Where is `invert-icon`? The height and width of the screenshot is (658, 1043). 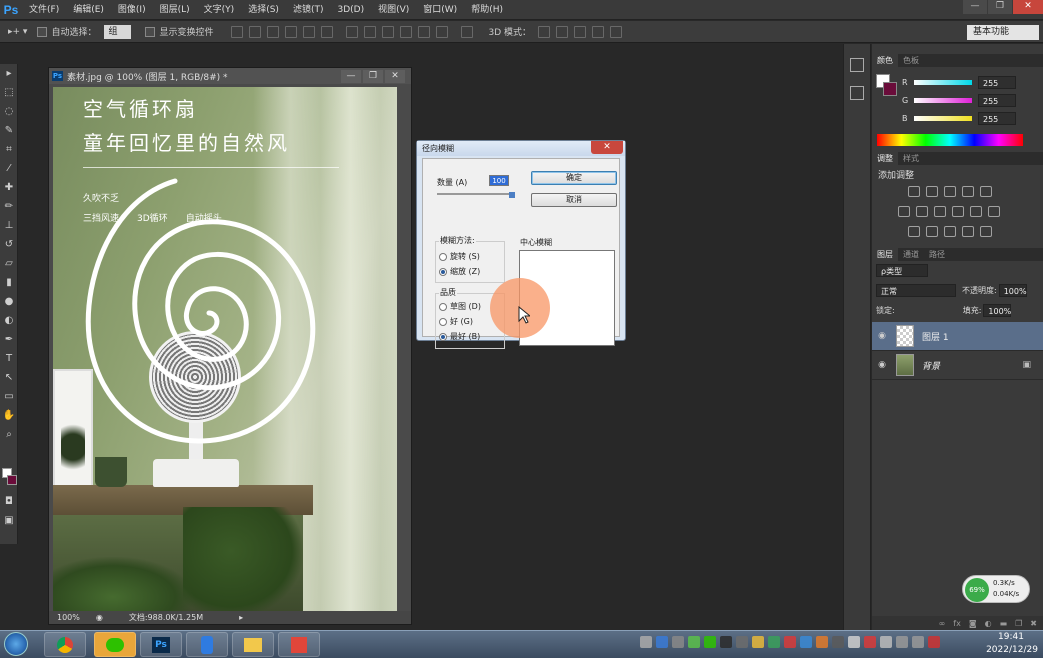 invert-icon is located at coordinates (914, 231).